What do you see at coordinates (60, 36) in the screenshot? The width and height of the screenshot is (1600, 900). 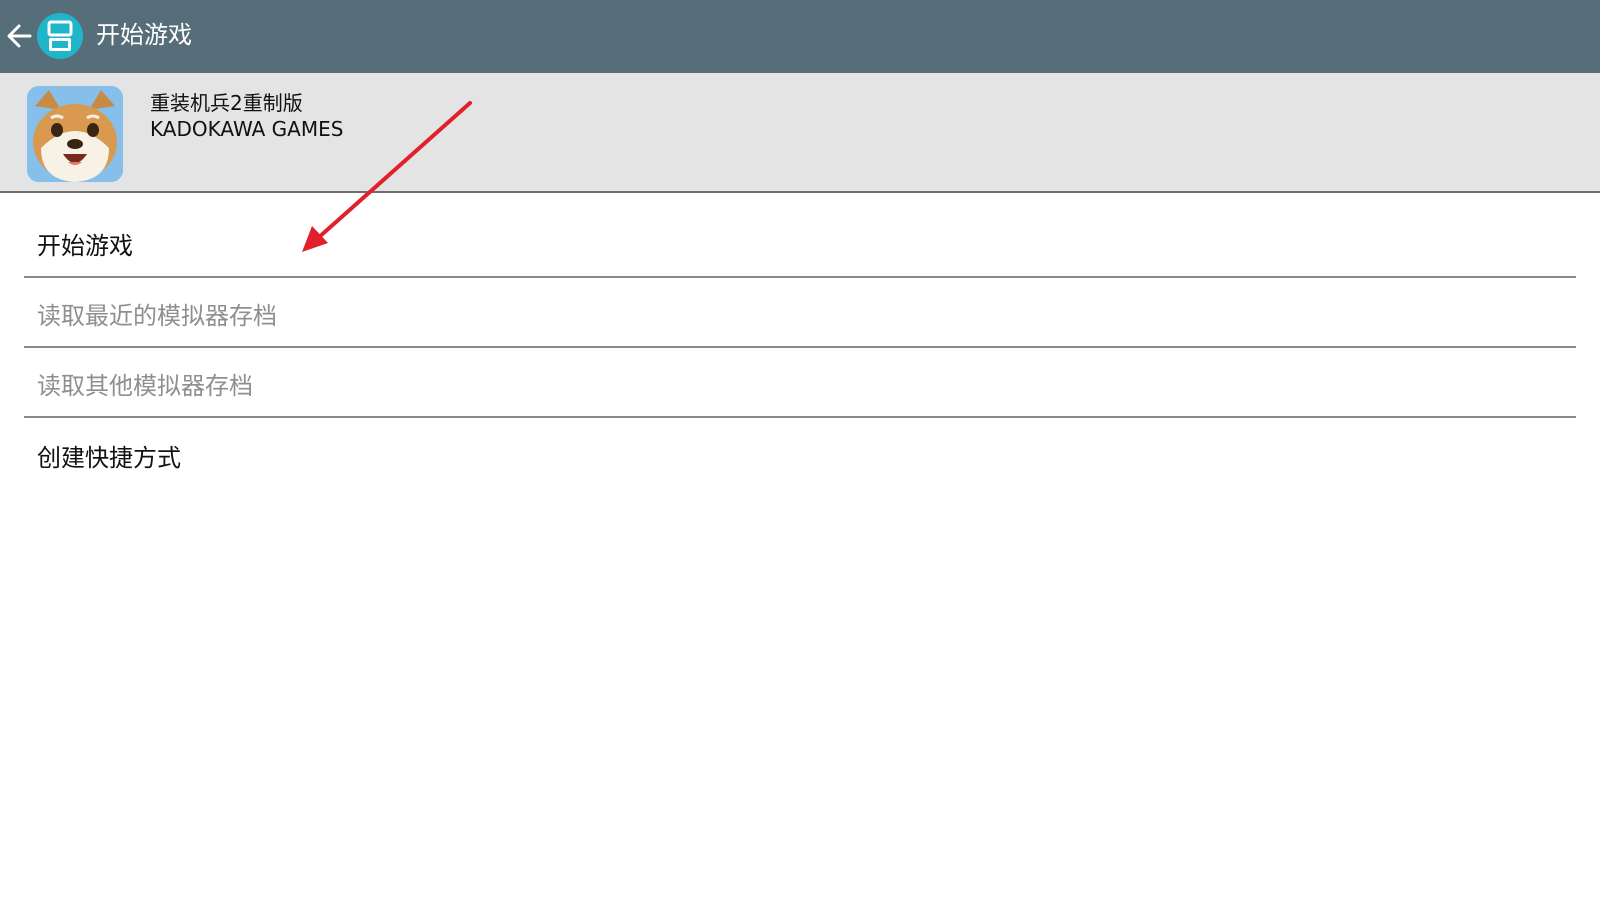 I see `dual-screen-console-icon` at bounding box center [60, 36].